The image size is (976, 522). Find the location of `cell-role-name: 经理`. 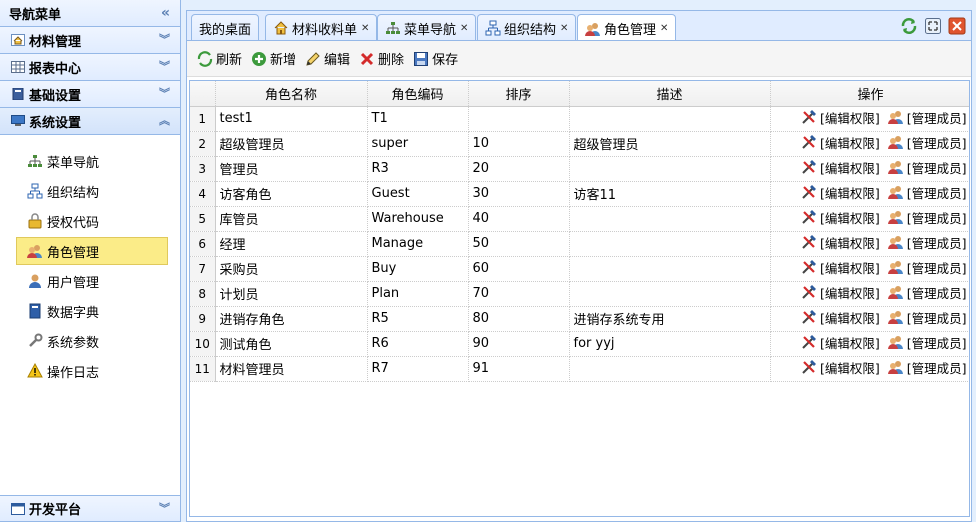

cell-role-name: 经理 is located at coordinates (291, 244).